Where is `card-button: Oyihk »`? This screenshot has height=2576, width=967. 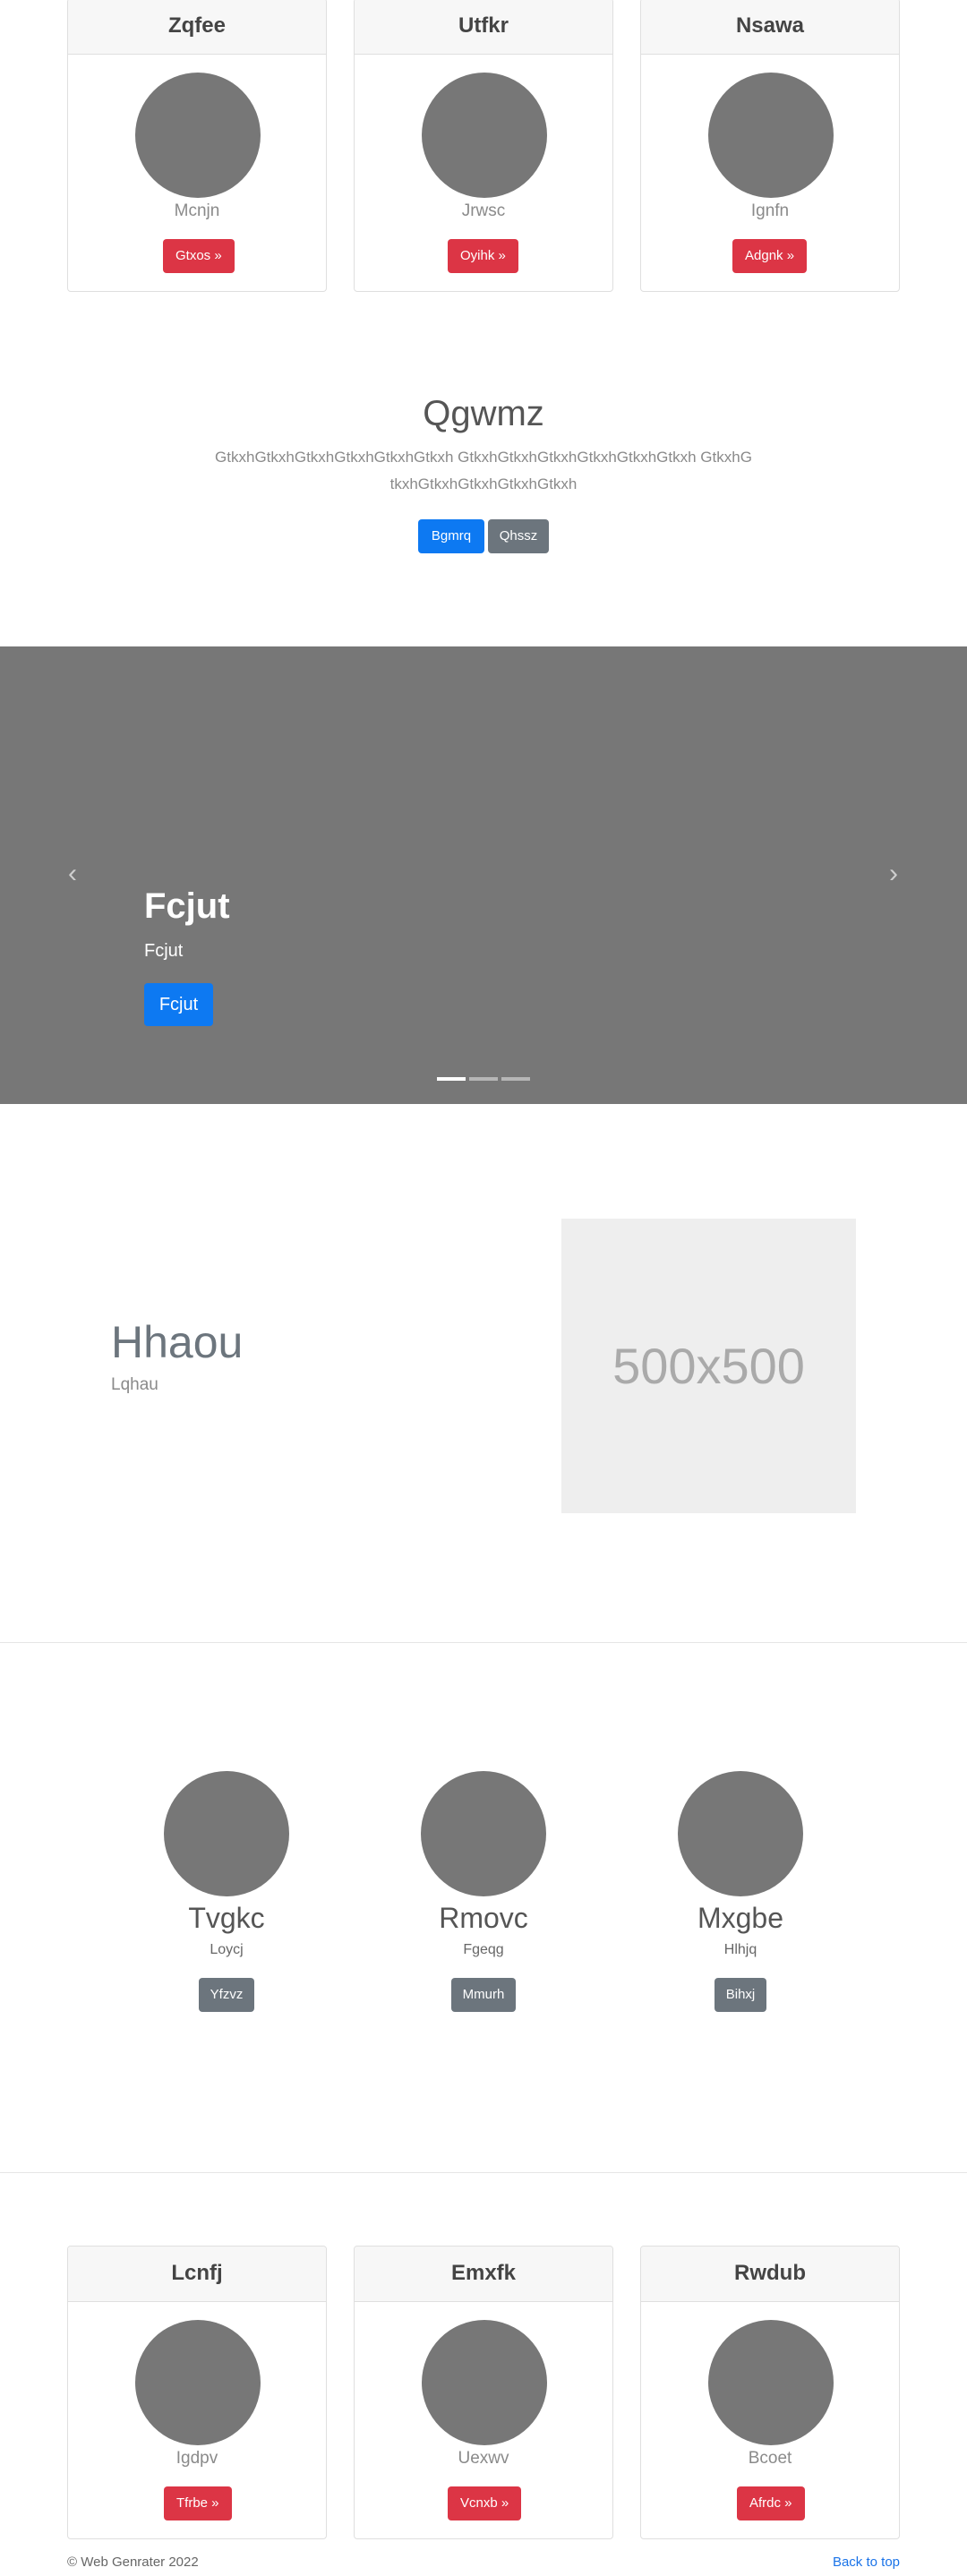
card-button: Oyihk » is located at coordinates (483, 256).